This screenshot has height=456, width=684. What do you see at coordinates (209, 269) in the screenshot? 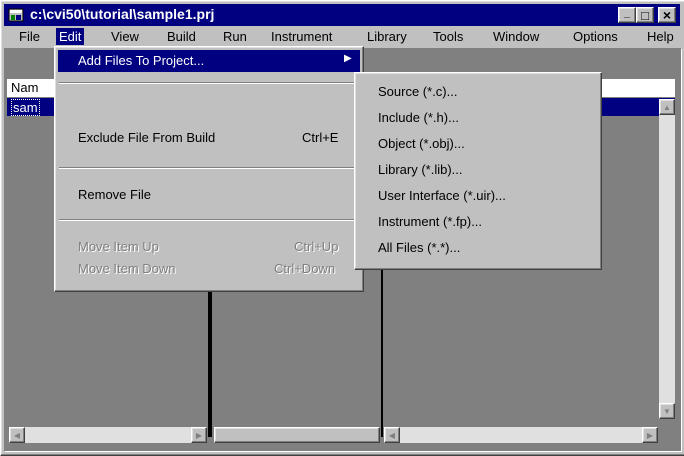
I see `menu-item-move-down: Move Item Down Ctrl+Down` at bounding box center [209, 269].